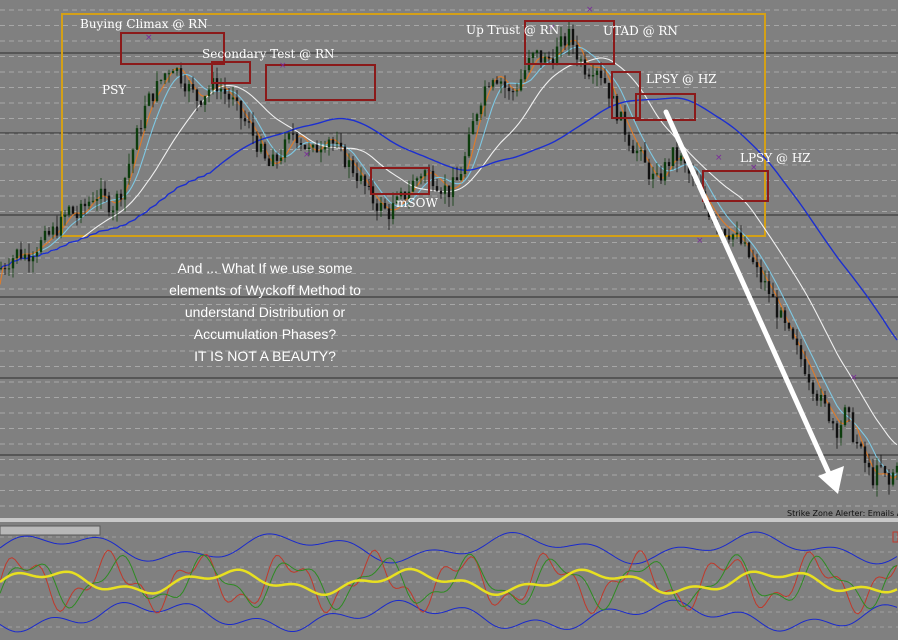 The image size is (898, 640). Describe the element at coordinates (512, 30) in the screenshot. I see `annotation-up-trust: Up Trust @ RN` at that location.